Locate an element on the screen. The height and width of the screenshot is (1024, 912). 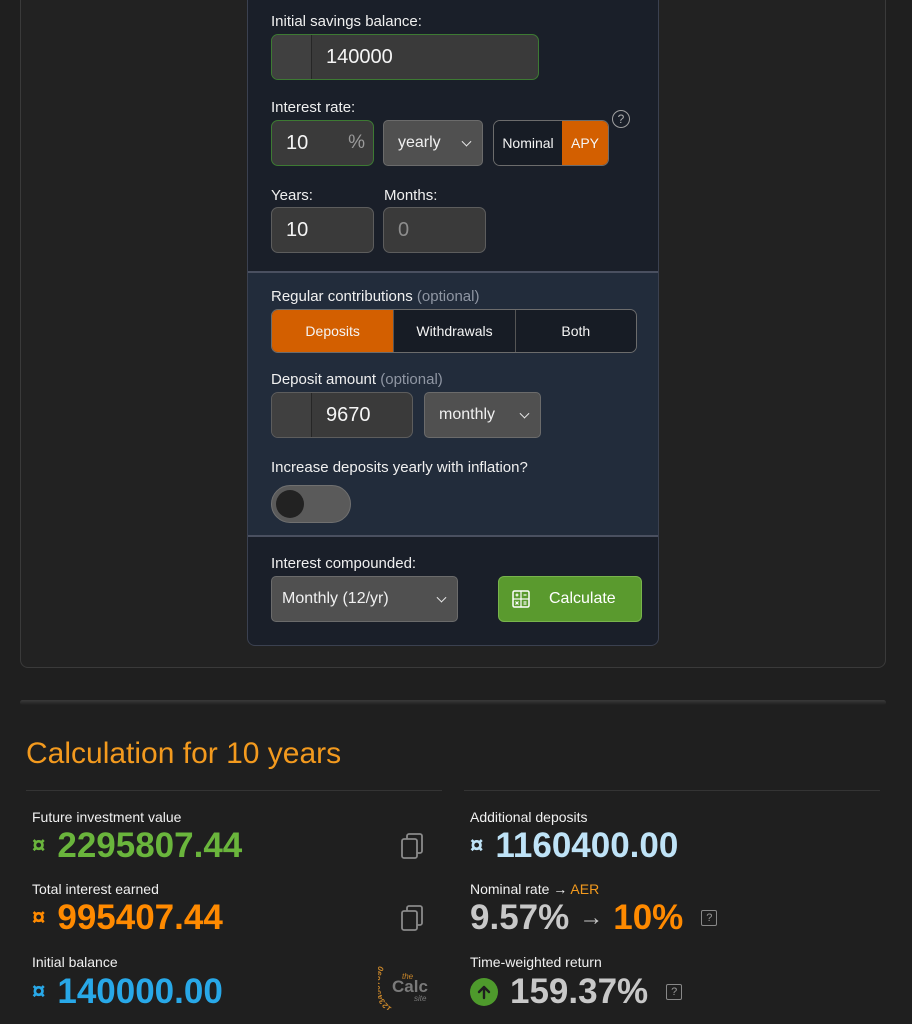
rate-label-aer: AER is located at coordinates (585, 889).